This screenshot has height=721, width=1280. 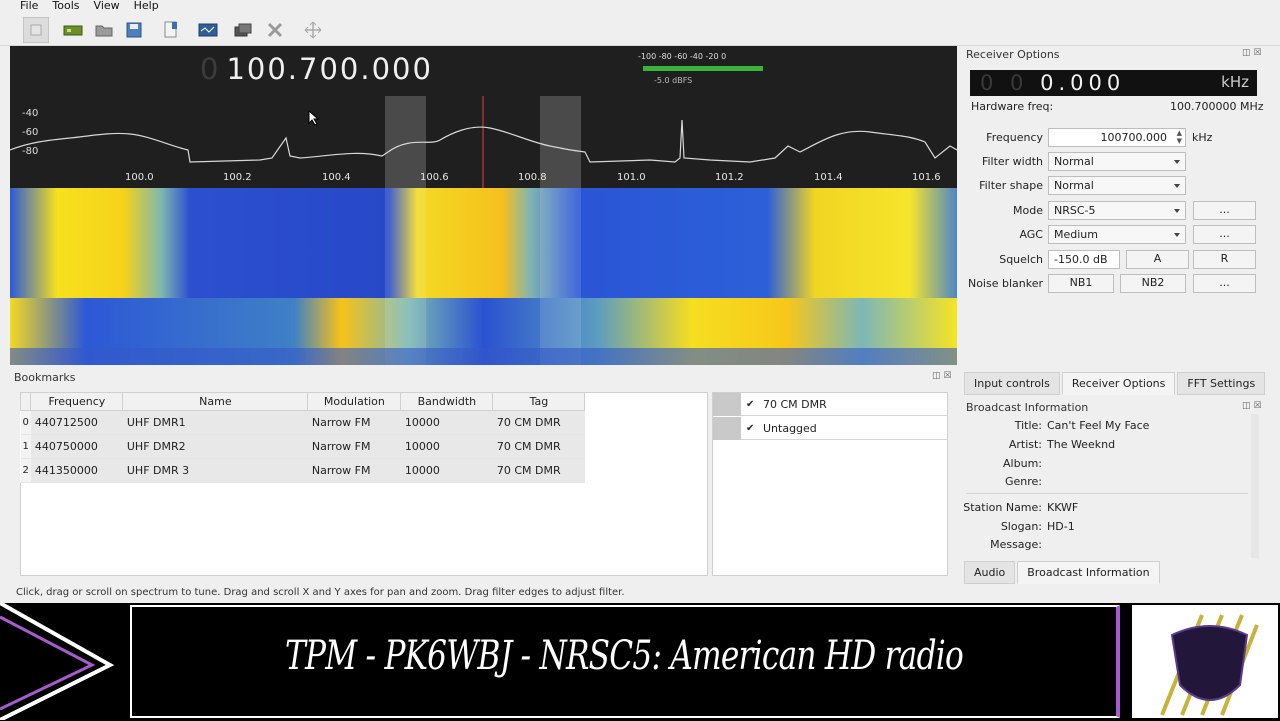 What do you see at coordinates (1074, 185) in the screenshot?
I see `filter-shape-value: Normal` at bounding box center [1074, 185].